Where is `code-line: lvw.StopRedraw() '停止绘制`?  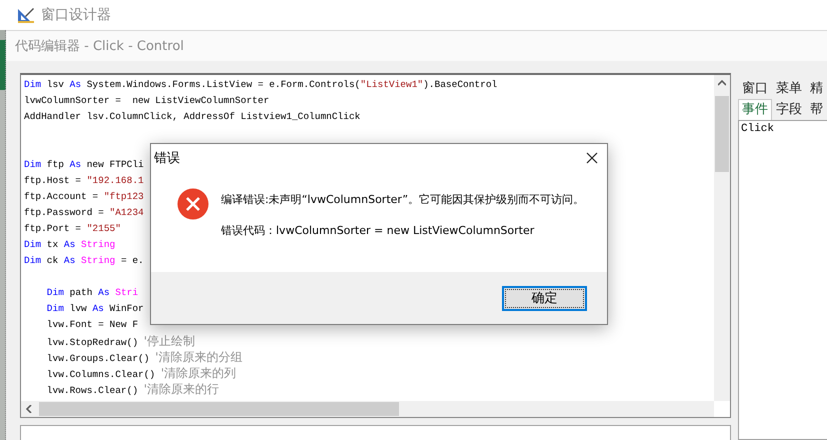 code-line: lvw.StopRedraw() '停止绘制 is located at coordinates (121, 341).